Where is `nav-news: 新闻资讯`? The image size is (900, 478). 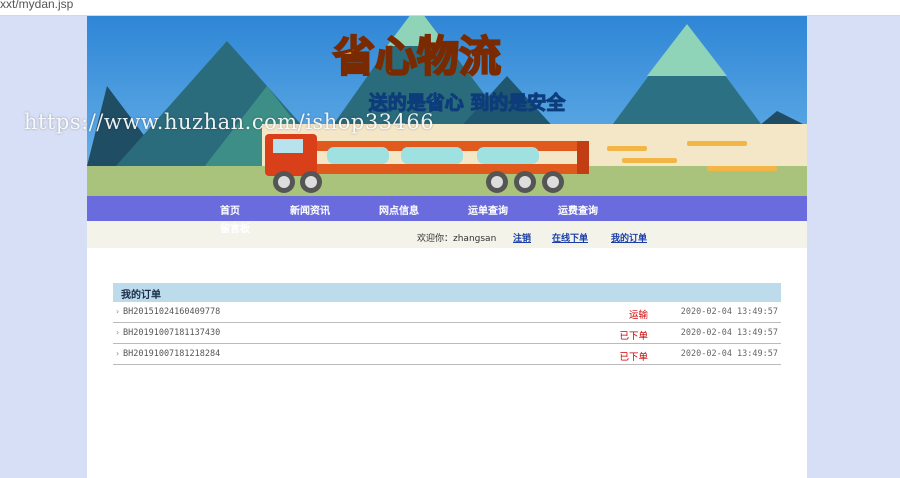 nav-news: 新闻资讯 is located at coordinates (310, 209).